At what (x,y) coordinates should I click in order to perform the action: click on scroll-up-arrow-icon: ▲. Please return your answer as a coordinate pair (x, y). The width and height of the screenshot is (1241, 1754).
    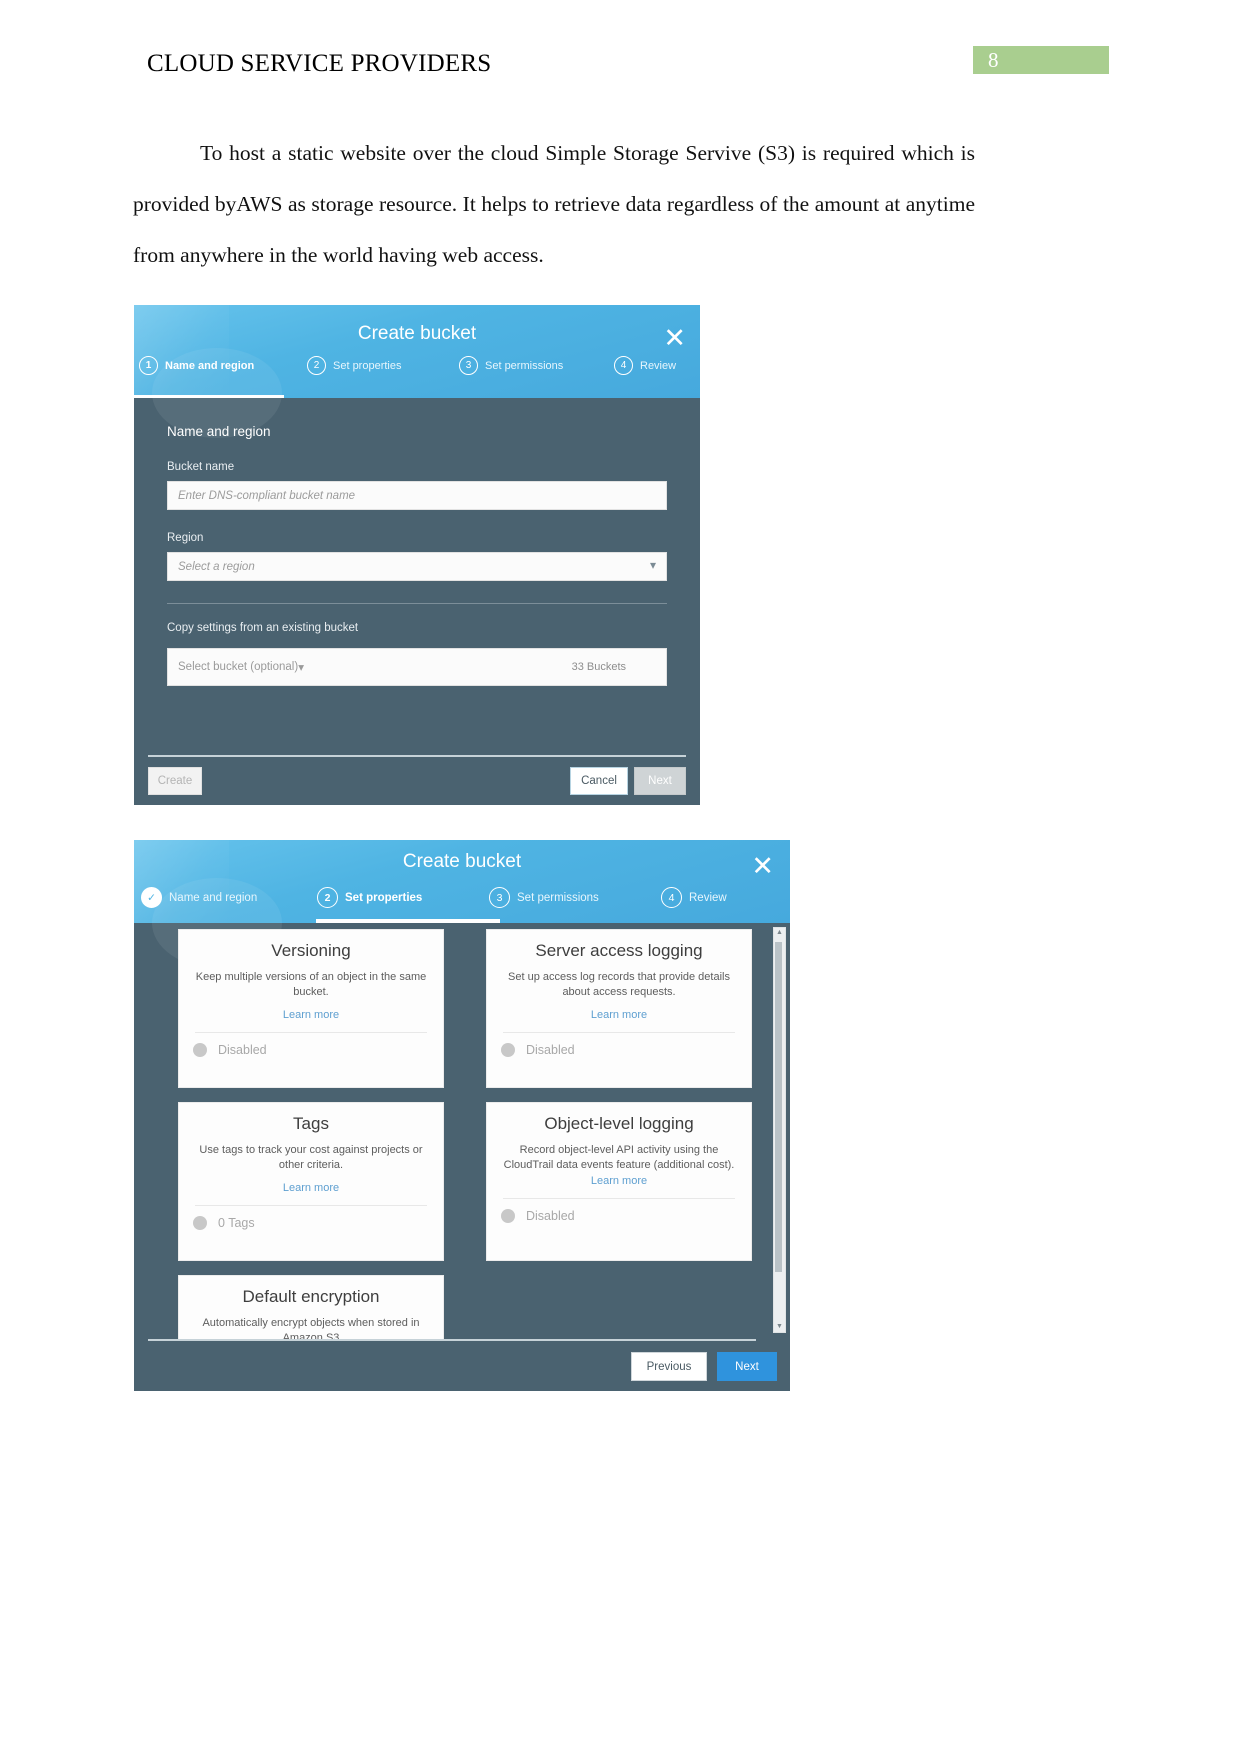
    Looking at the image, I should click on (779, 933).